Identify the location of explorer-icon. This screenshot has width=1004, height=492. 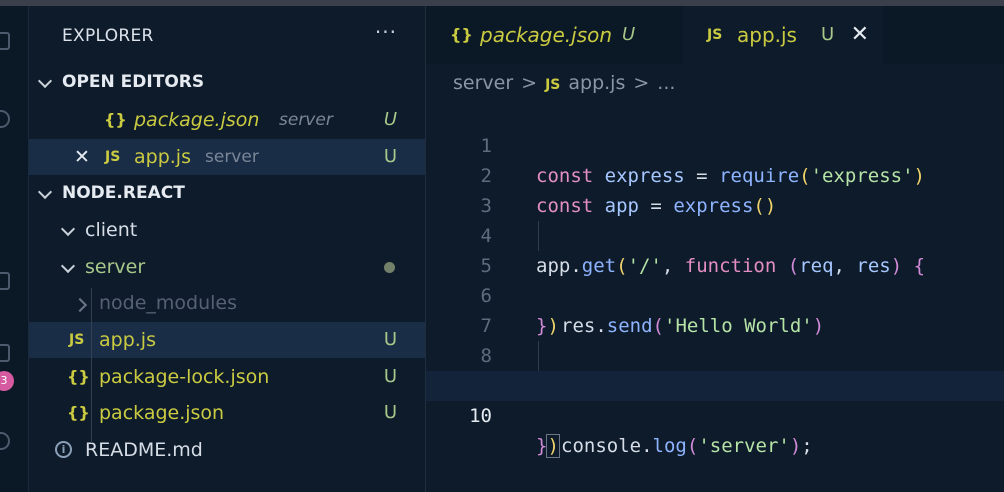
(5, 41).